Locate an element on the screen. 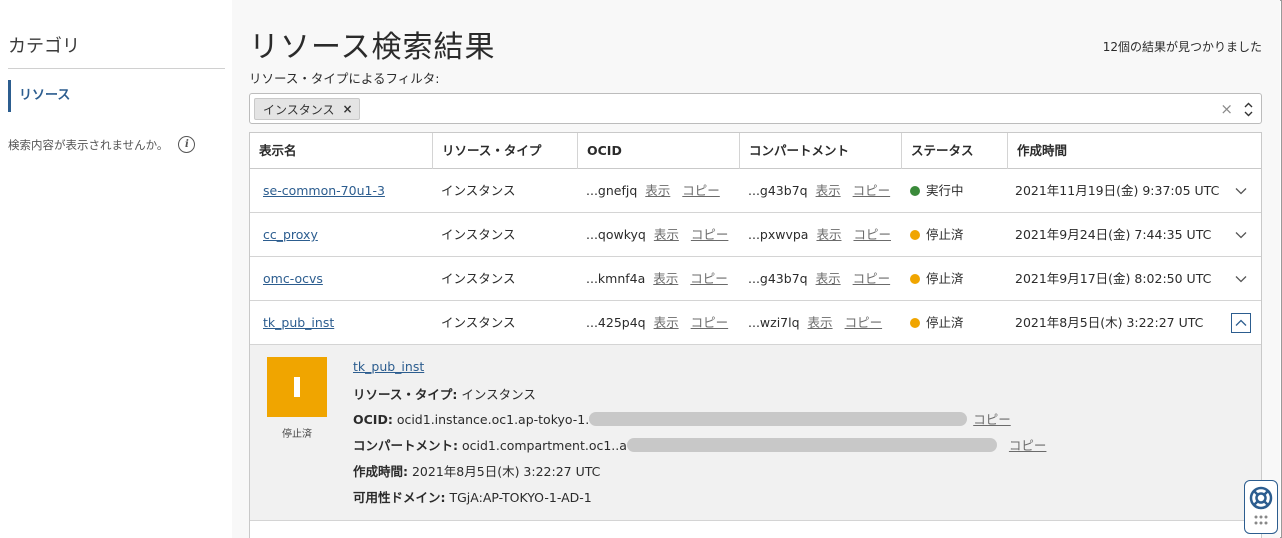 This screenshot has height=538, width=1282. detail-created: 作成時間: 2021年8月5日(木) 3:22:27 UTC is located at coordinates (477, 471).